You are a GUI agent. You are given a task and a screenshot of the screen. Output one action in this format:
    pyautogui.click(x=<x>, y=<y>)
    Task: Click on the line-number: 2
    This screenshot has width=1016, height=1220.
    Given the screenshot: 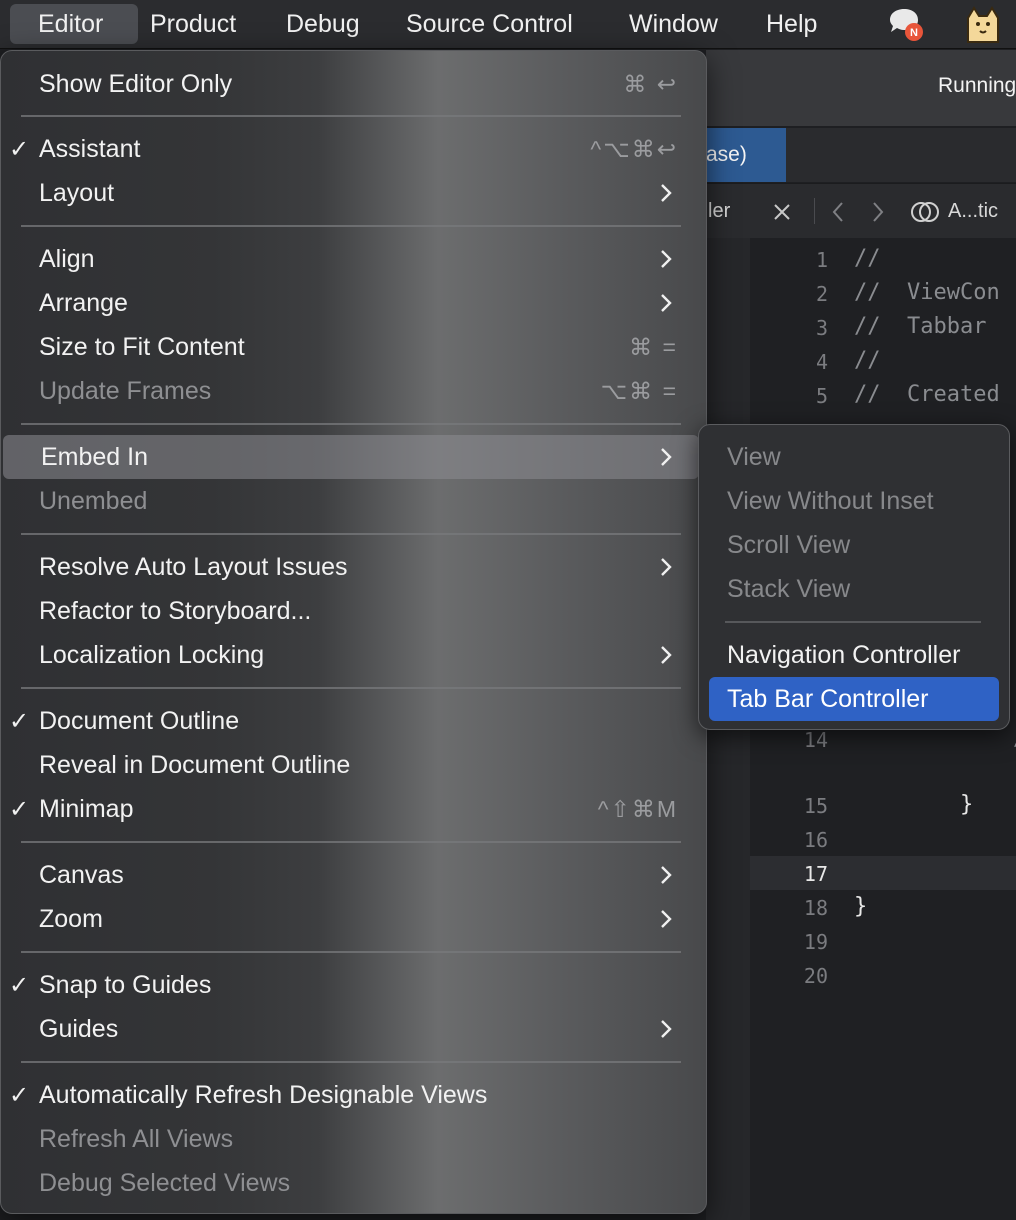 What is the action you would take?
    pyautogui.click(x=821, y=294)
    